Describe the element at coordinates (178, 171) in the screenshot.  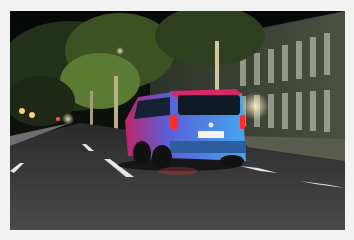
I see `tail-light-reflection` at that location.